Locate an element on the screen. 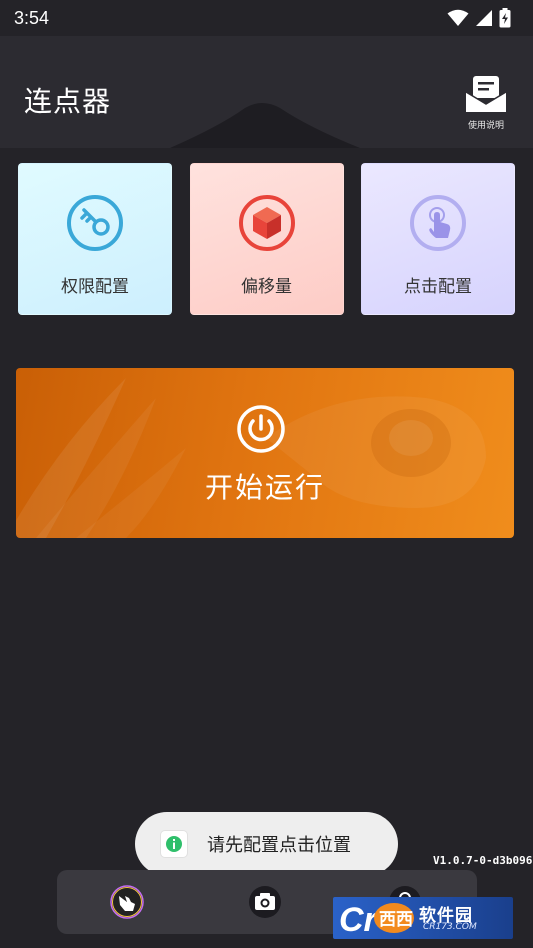 The image size is (533, 948). power-icon is located at coordinates (261, 429).